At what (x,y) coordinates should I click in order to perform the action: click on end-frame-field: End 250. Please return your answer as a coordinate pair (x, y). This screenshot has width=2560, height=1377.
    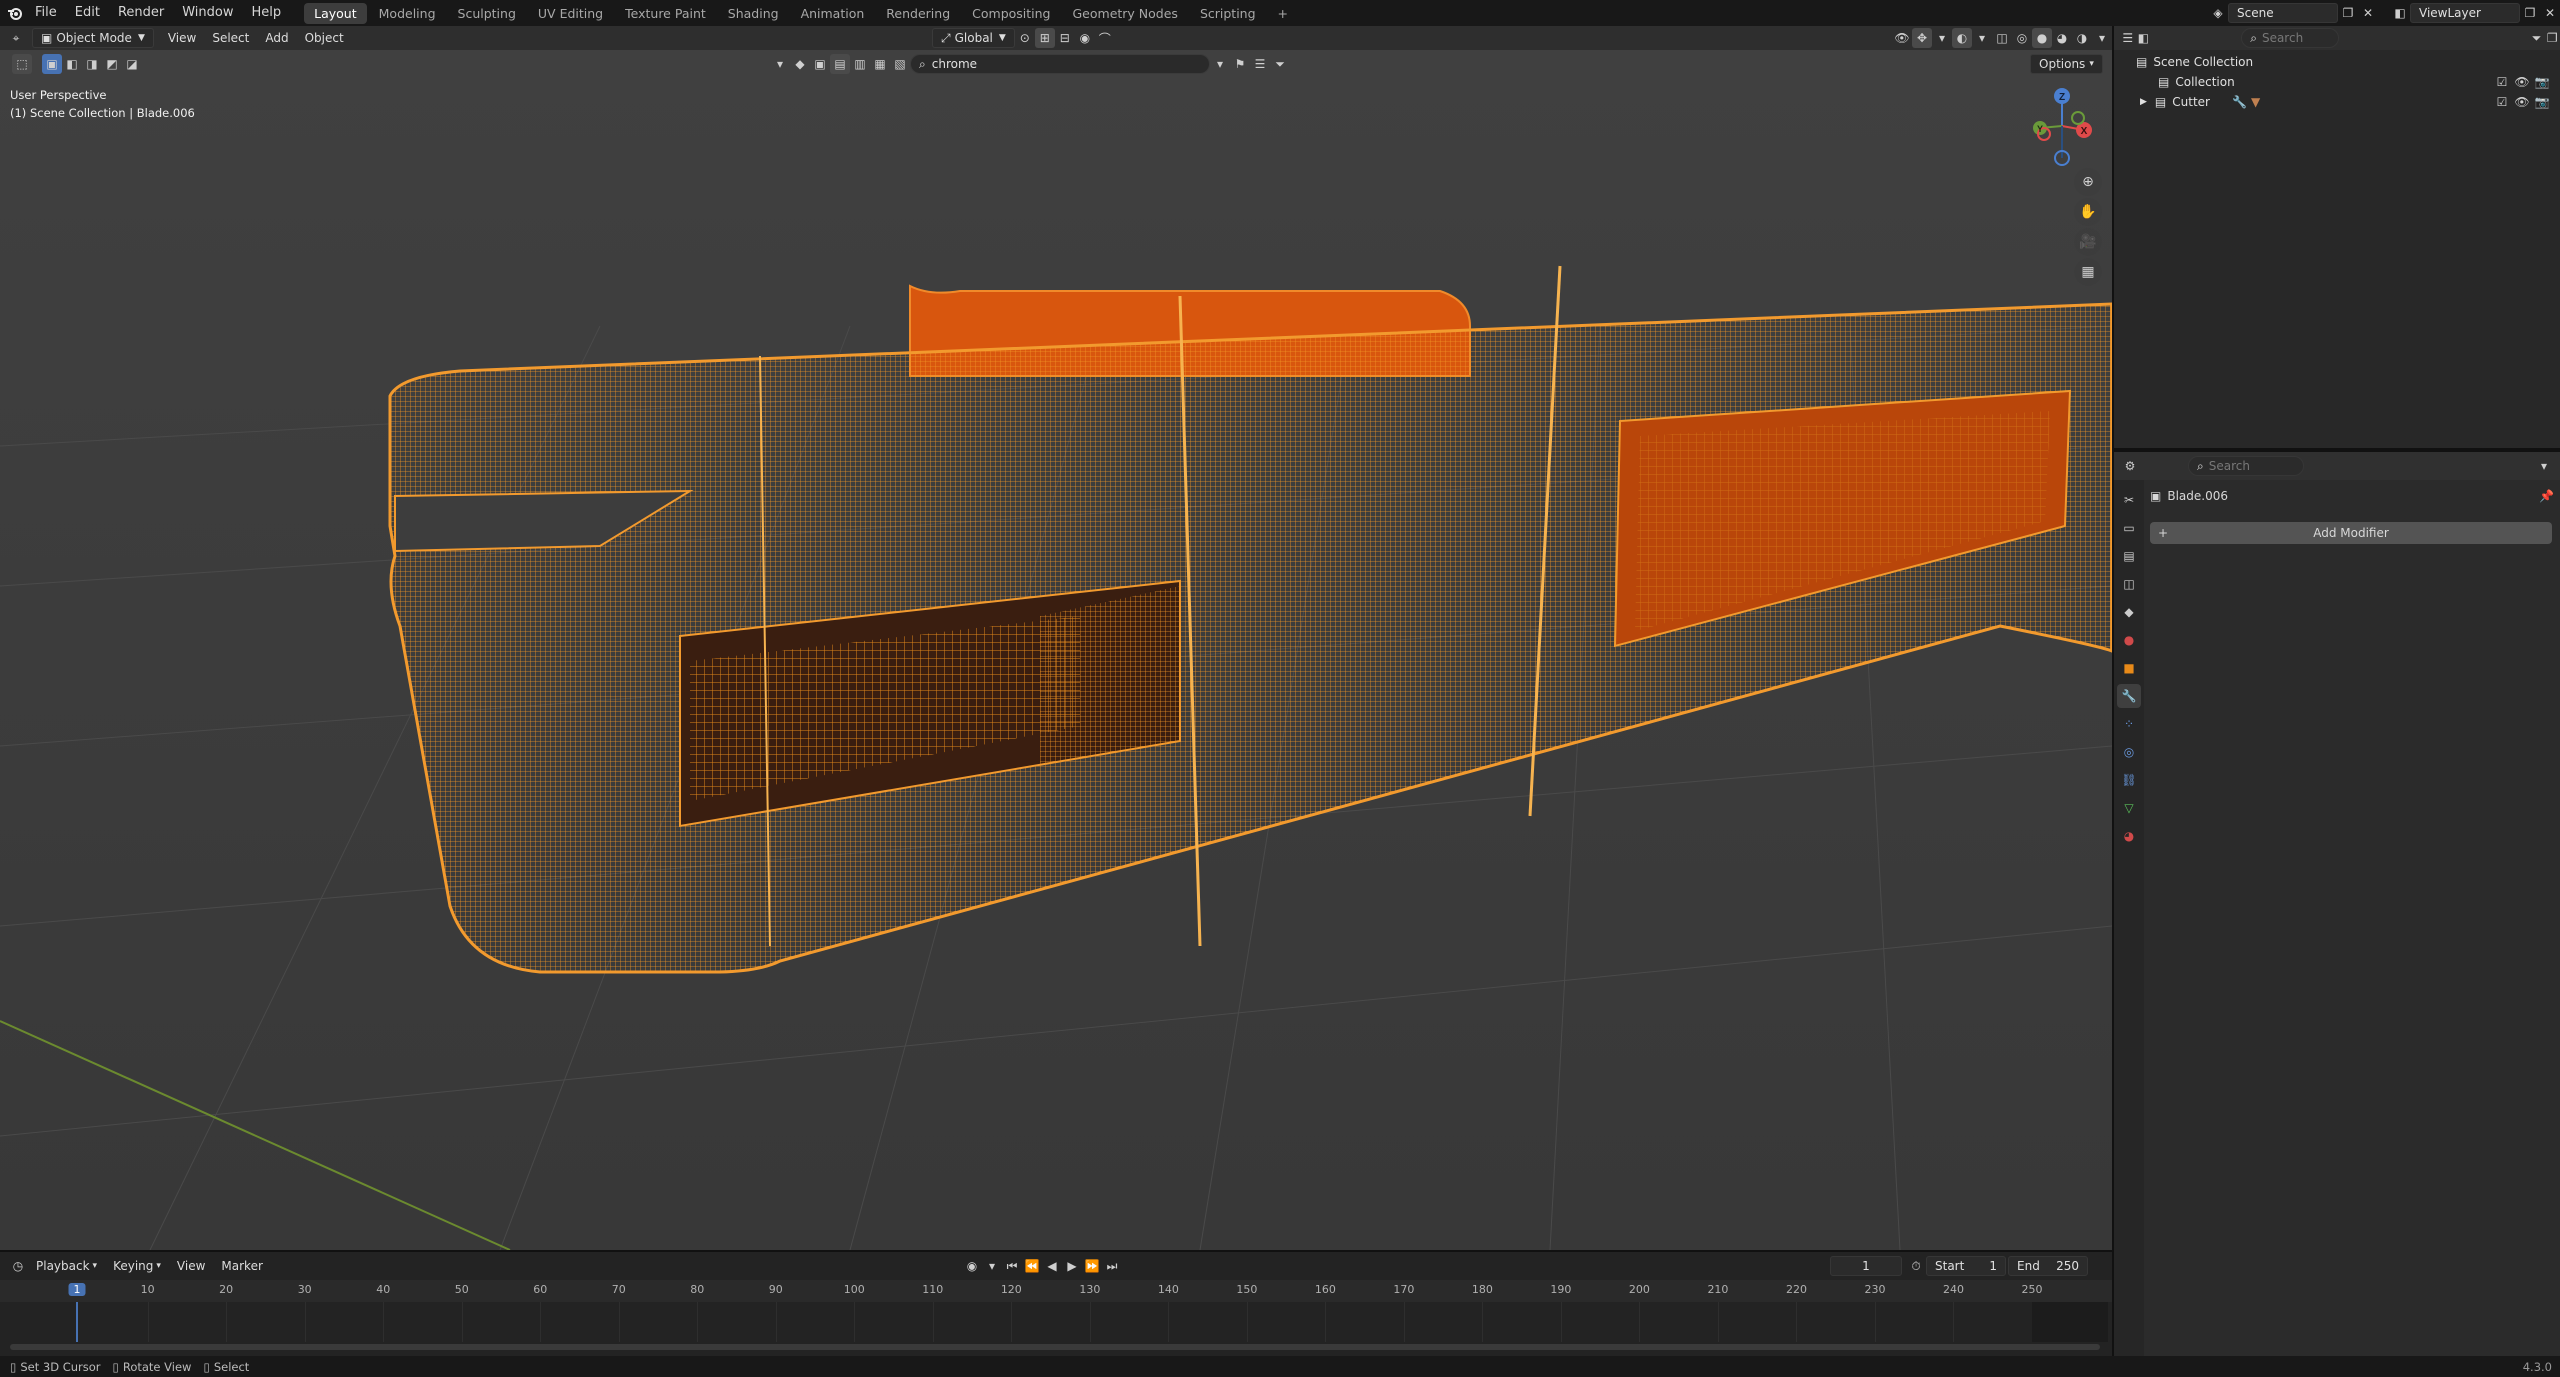
    Looking at the image, I should click on (2048, 1266).